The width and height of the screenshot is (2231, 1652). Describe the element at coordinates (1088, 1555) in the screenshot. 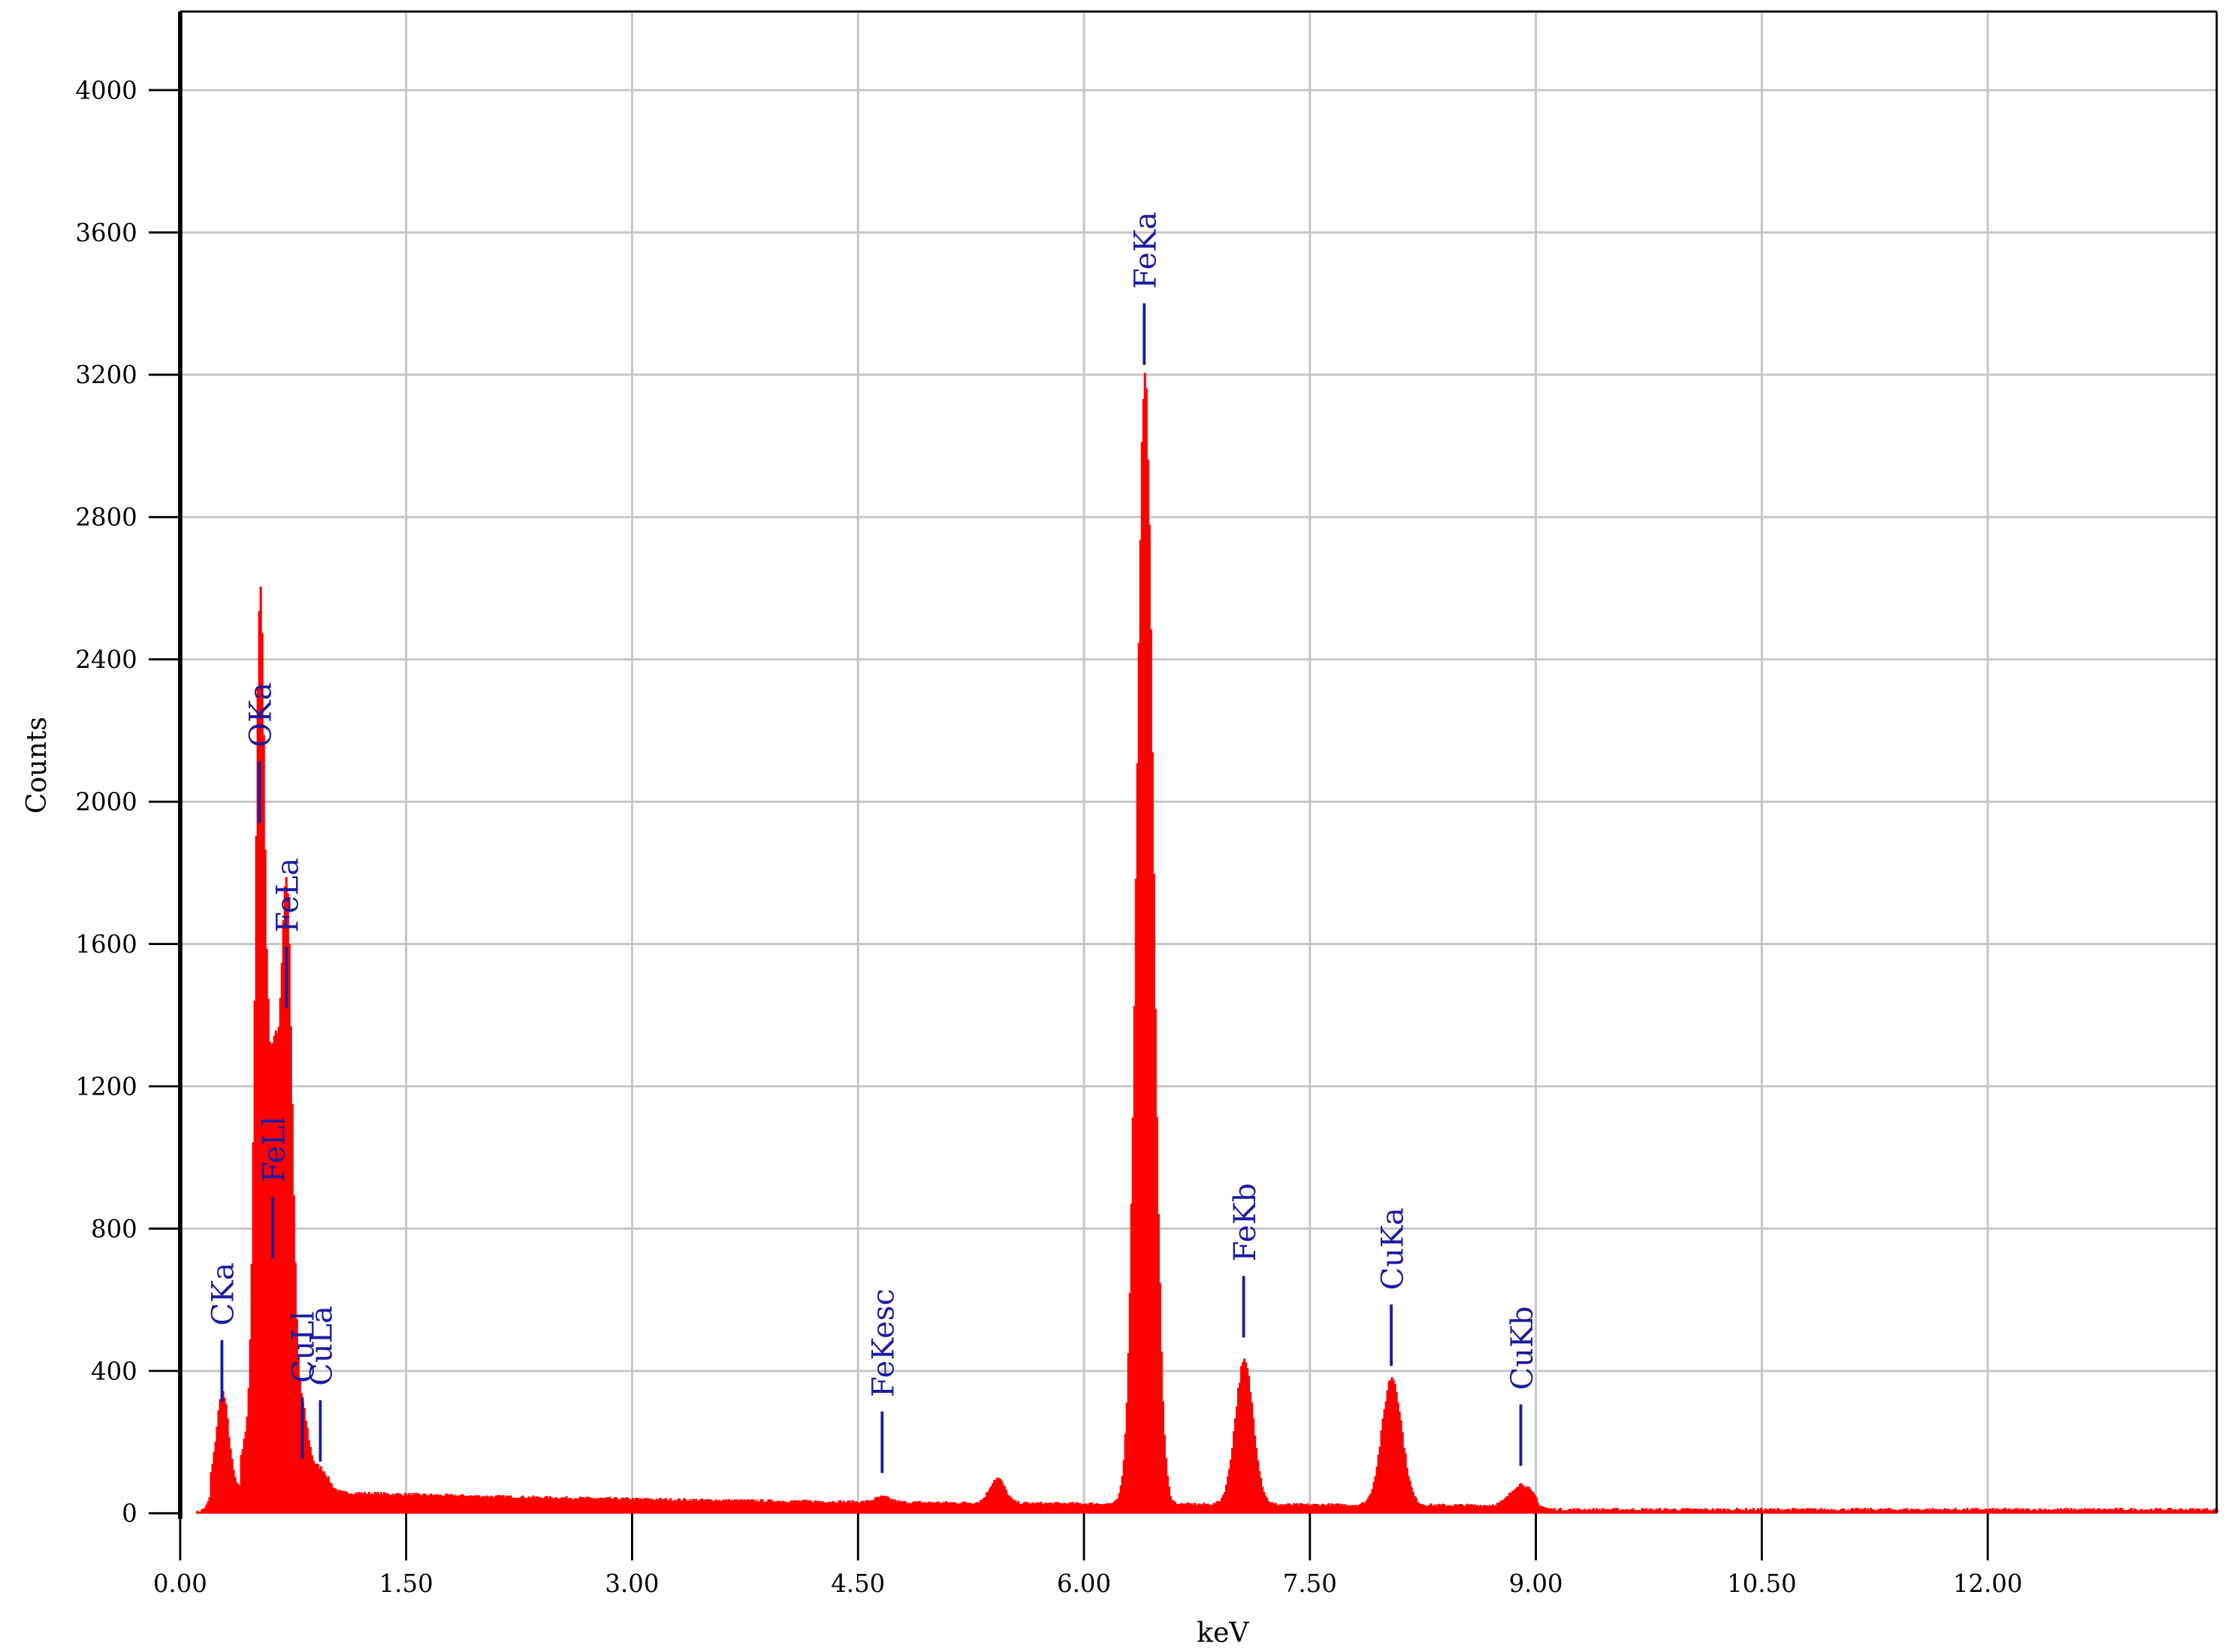

I see `x-axis-ticks: 0.00 1.50 3.00 4.50 6.00 7.50 9.00 10.50 12.00` at that location.